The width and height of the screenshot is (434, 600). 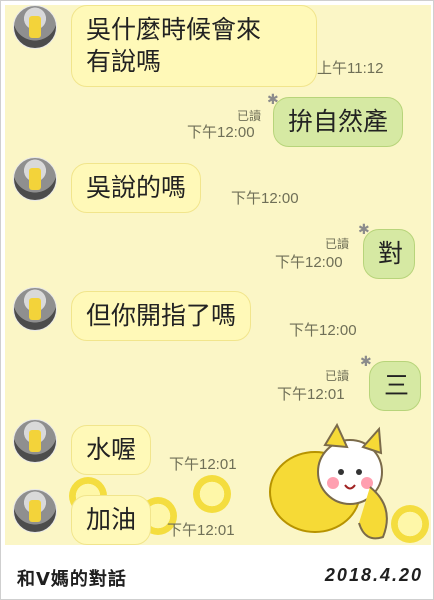 What do you see at coordinates (395, 386) in the screenshot?
I see `outgoing-message-bubble: 三` at bounding box center [395, 386].